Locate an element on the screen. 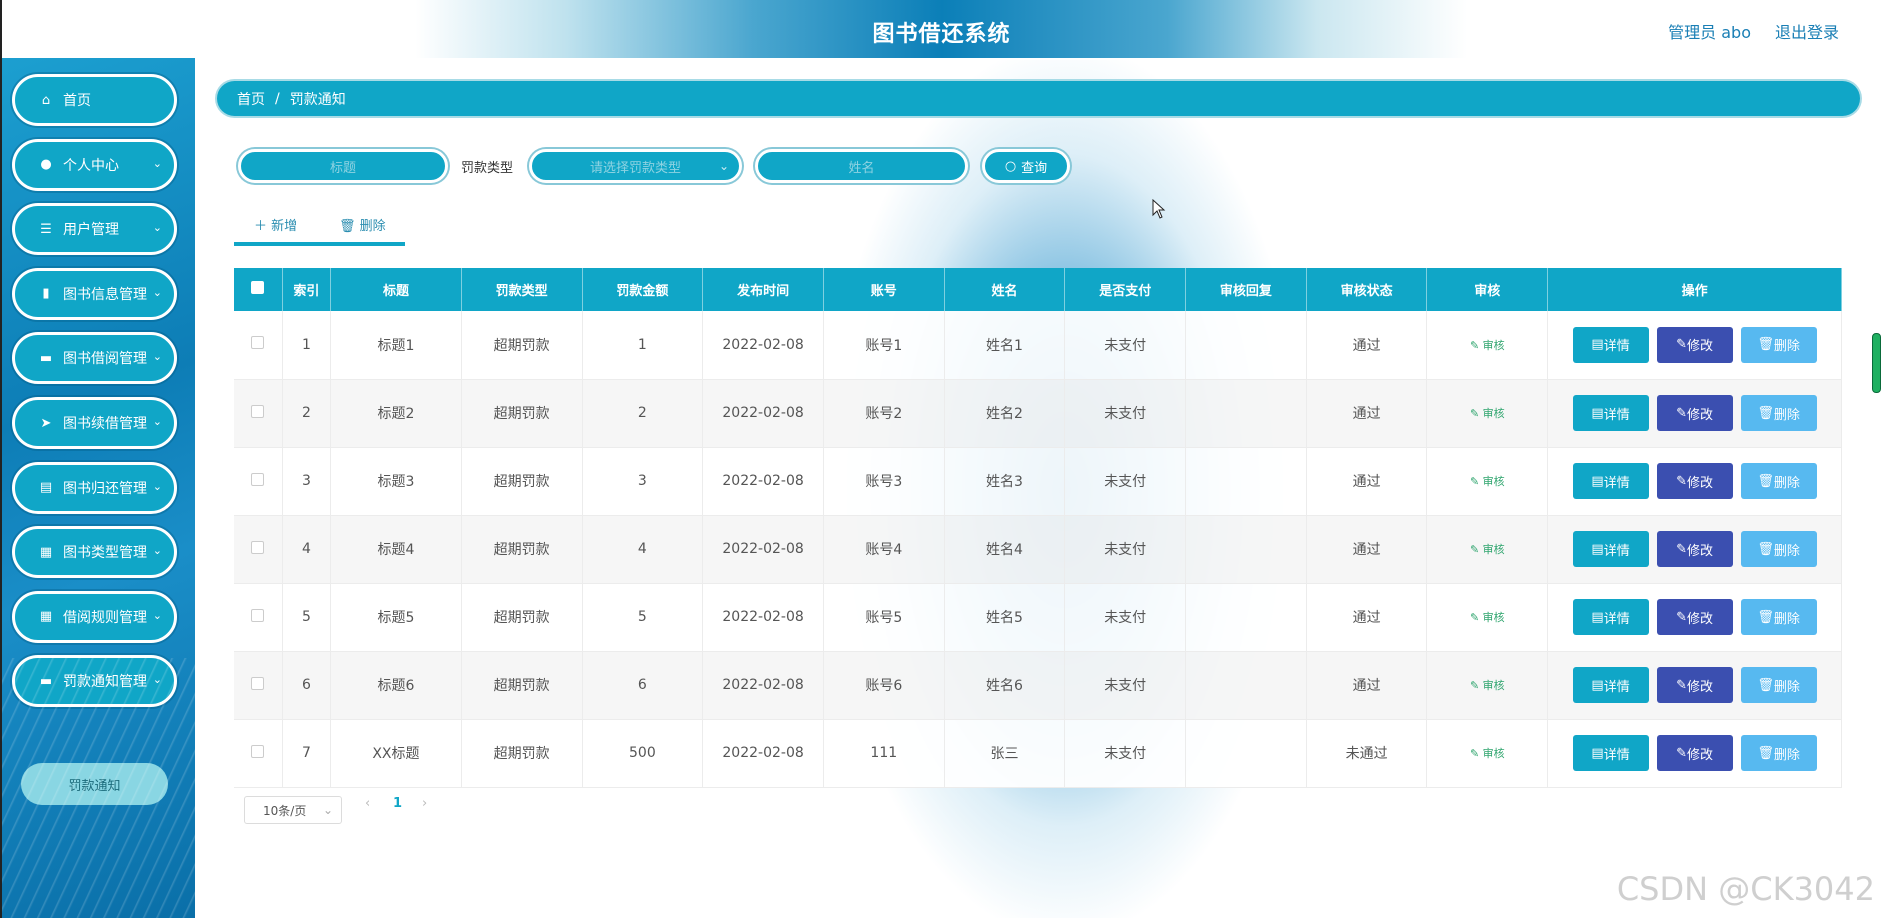  sidebar-item-0: ⌂ 首页 is located at coordinates (94, 100).